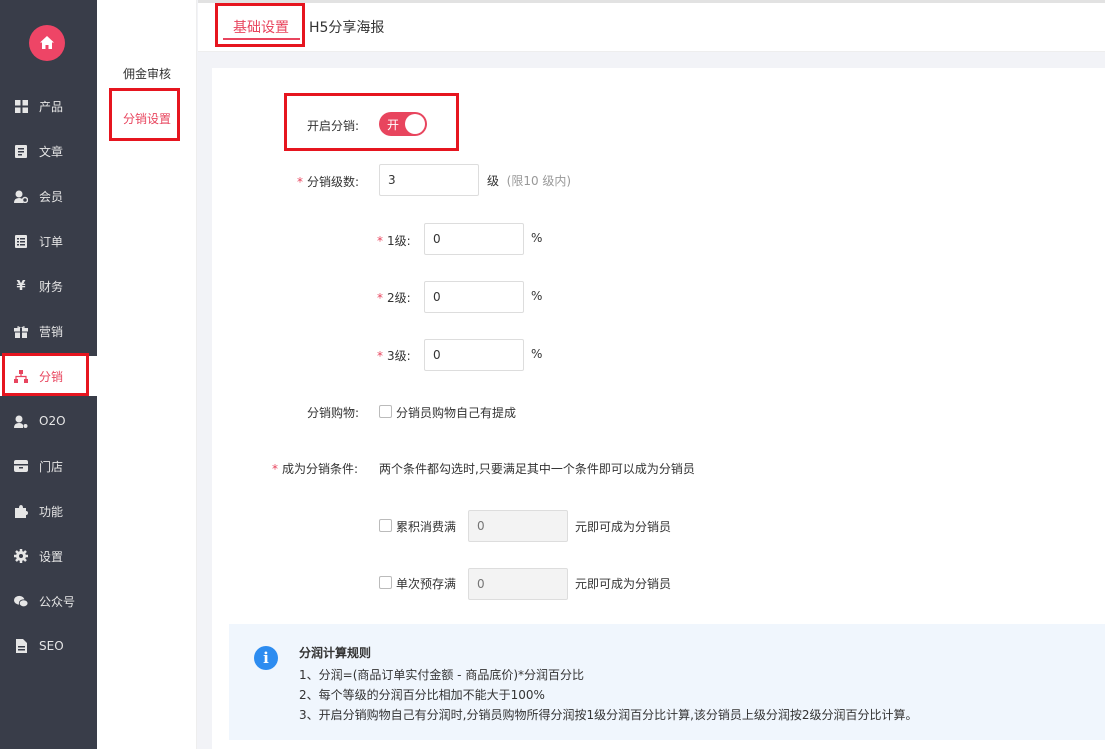 This screenshot has width=1105, height=749. I want to click on level-2-unit: %, so click(537, 296).